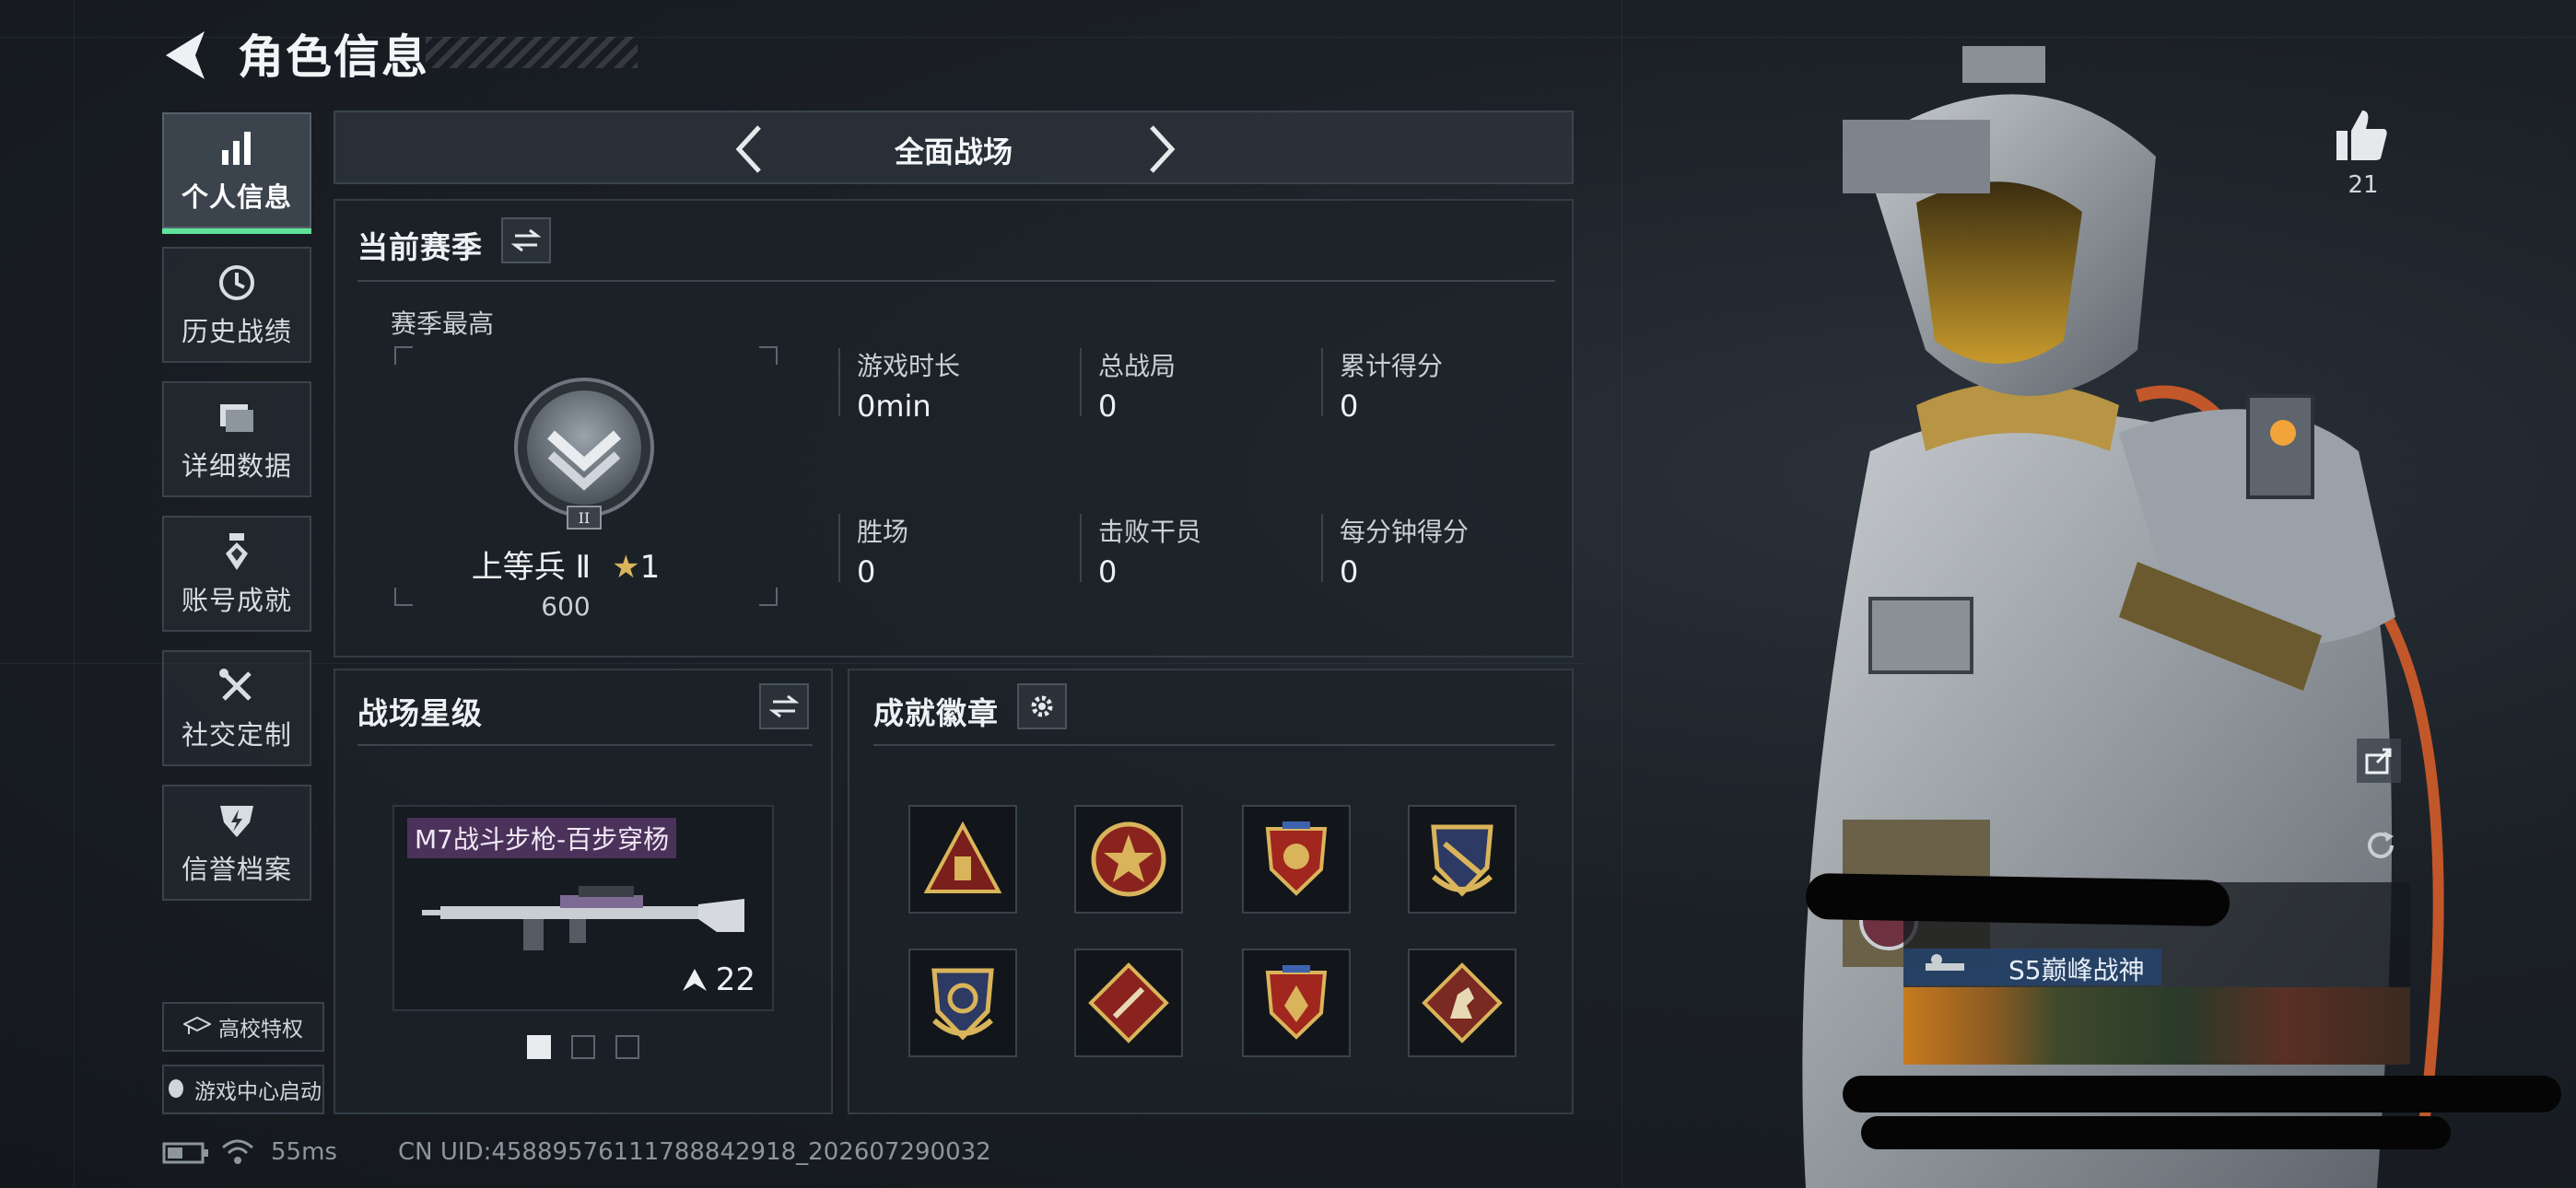  I want to click on tools-icon, so click(235, 685).